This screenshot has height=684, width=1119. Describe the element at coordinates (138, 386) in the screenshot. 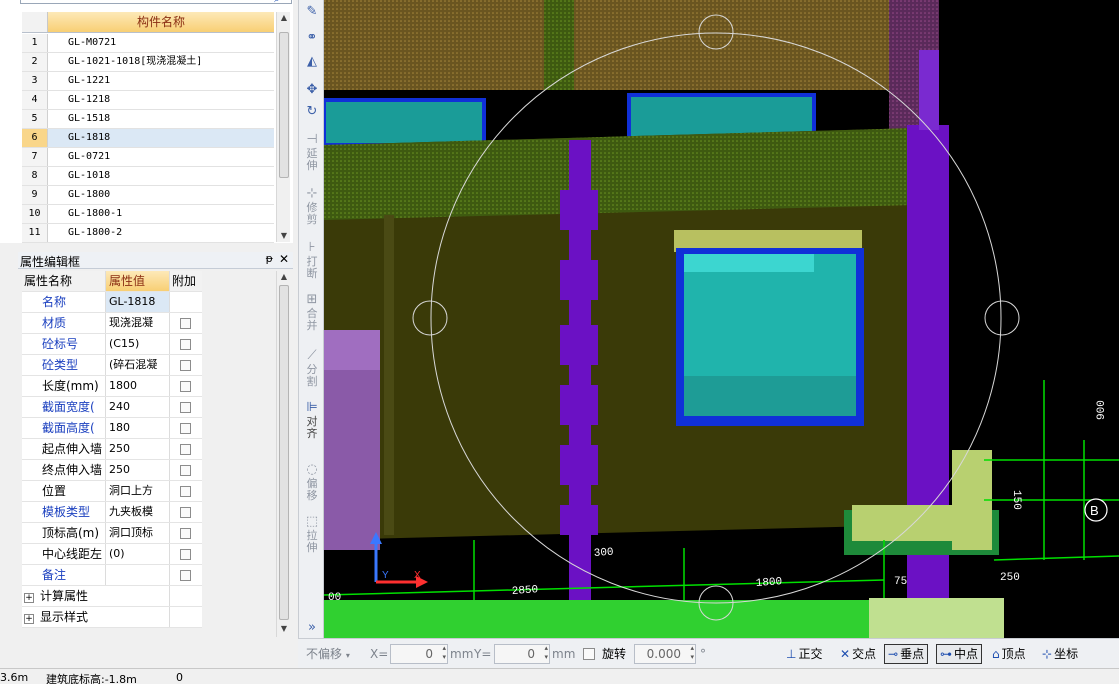

I see `property-value: 1800` at that location.